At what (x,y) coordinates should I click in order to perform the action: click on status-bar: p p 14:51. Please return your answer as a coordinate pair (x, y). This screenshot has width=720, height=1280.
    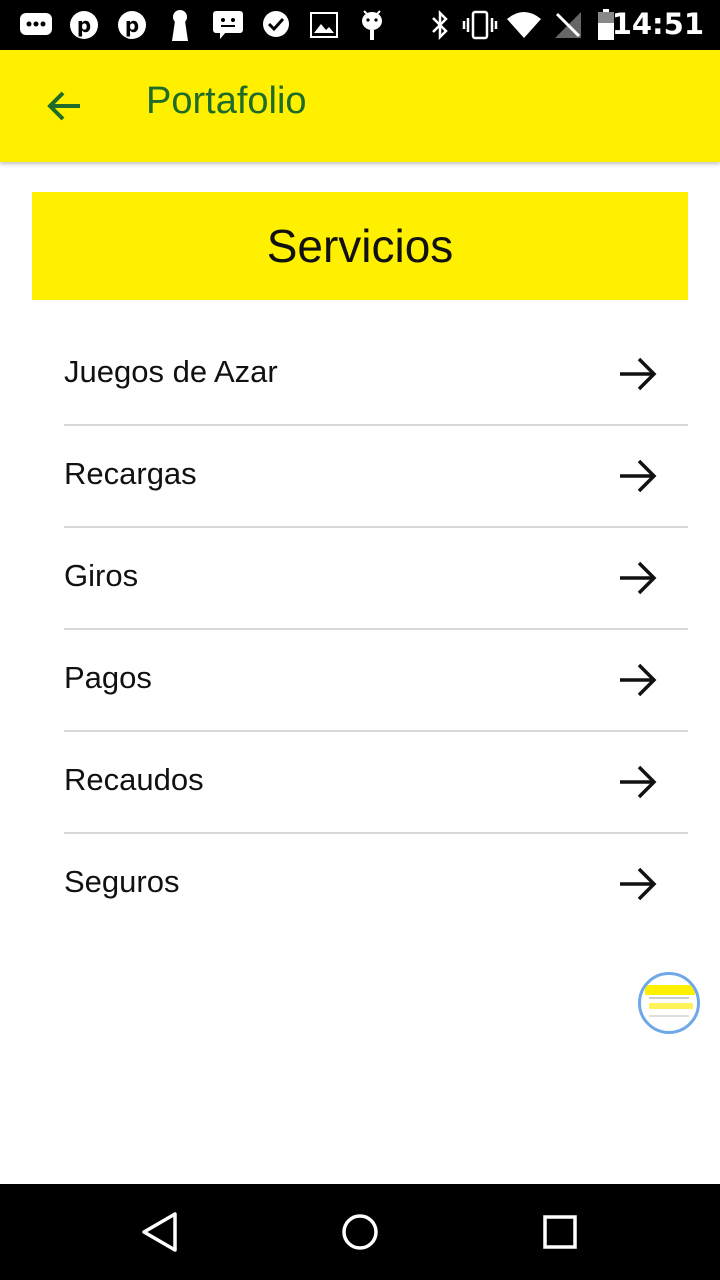
    Looking at the image, I should click on (360, 25).